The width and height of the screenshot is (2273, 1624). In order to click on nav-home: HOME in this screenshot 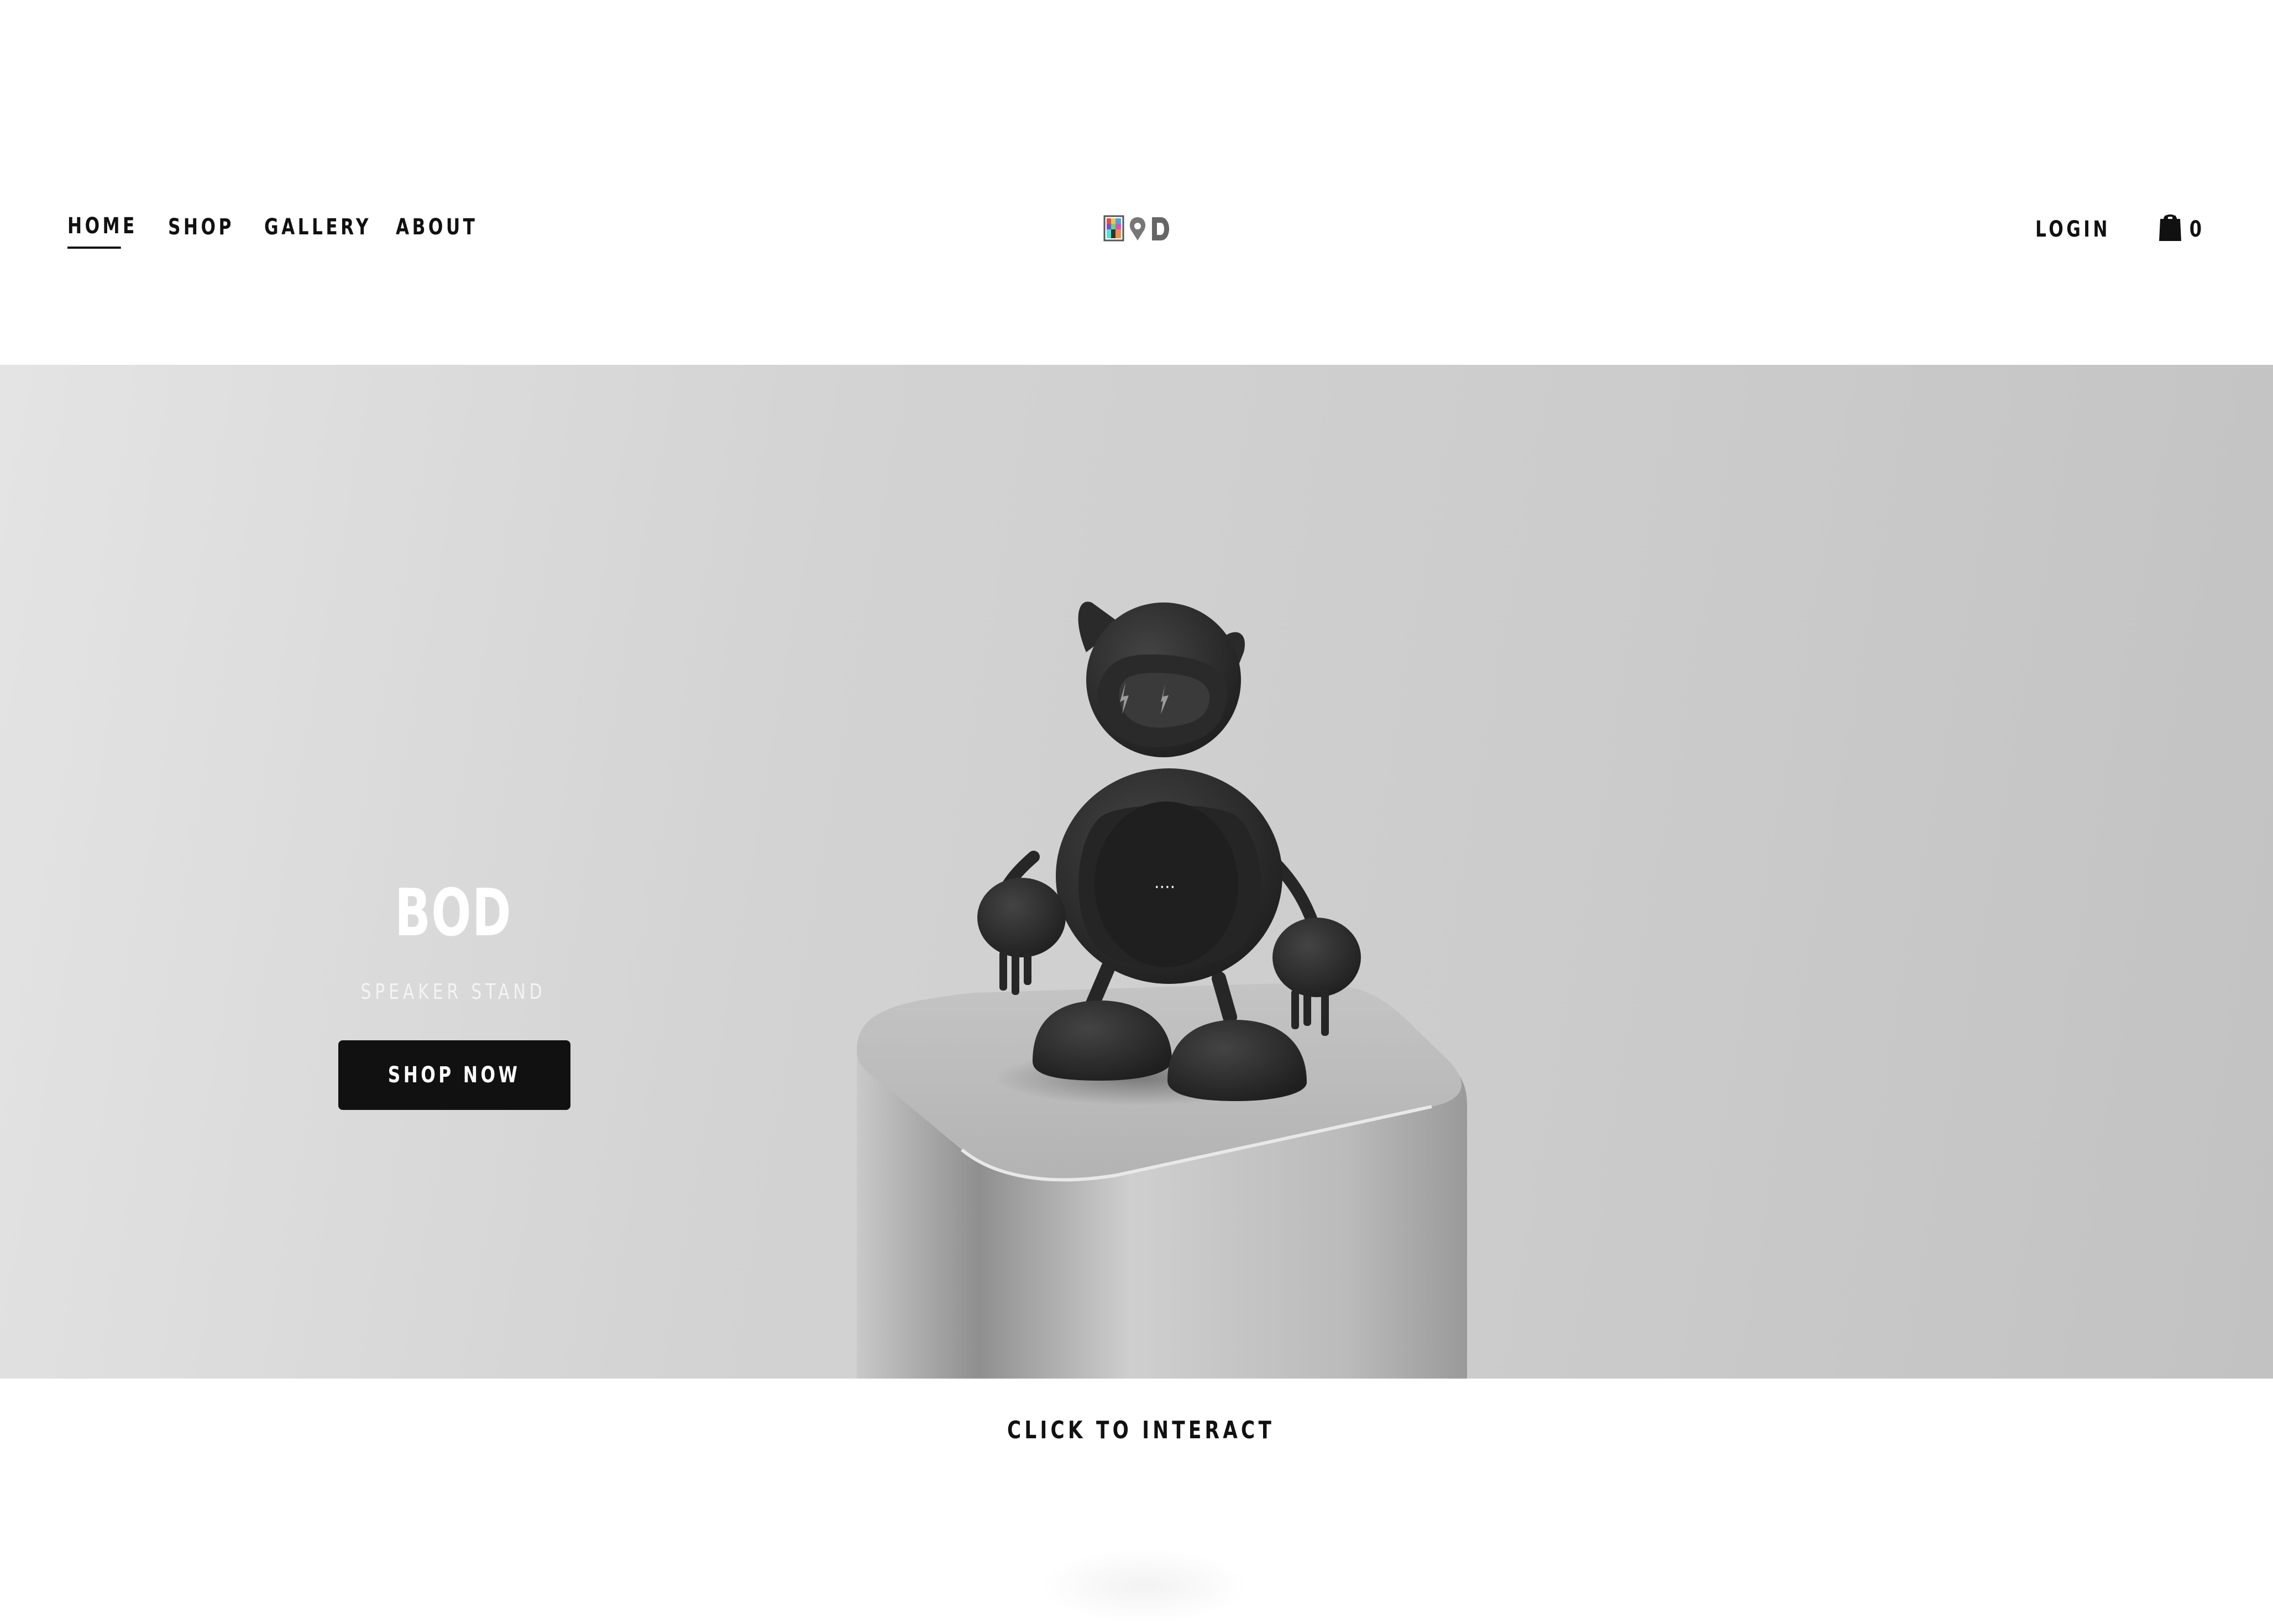, I will do `click(100, 231)`.